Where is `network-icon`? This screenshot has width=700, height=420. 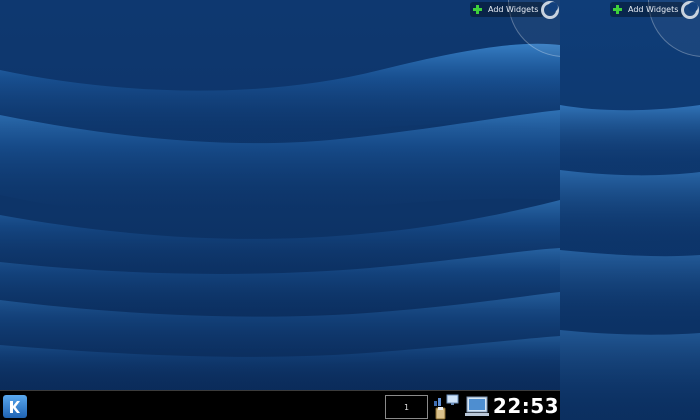 network-icon is located at coordinates (446, 400).